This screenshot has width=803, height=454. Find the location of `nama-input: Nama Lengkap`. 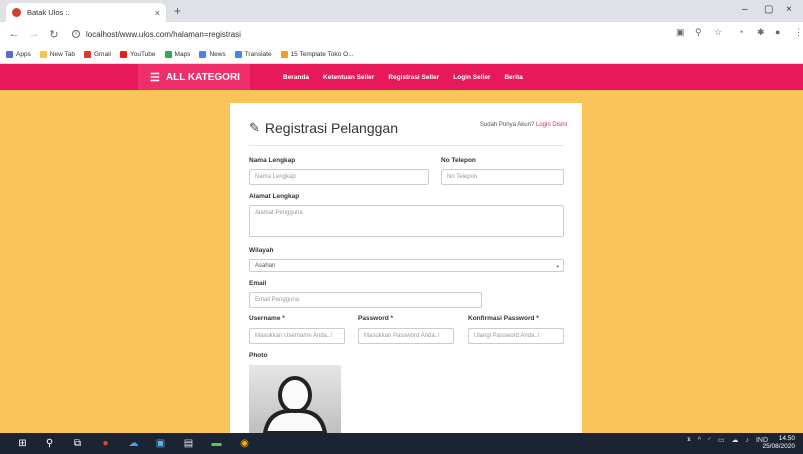

nama-input: Nama Lengkap is located at coordinates (339, 177).